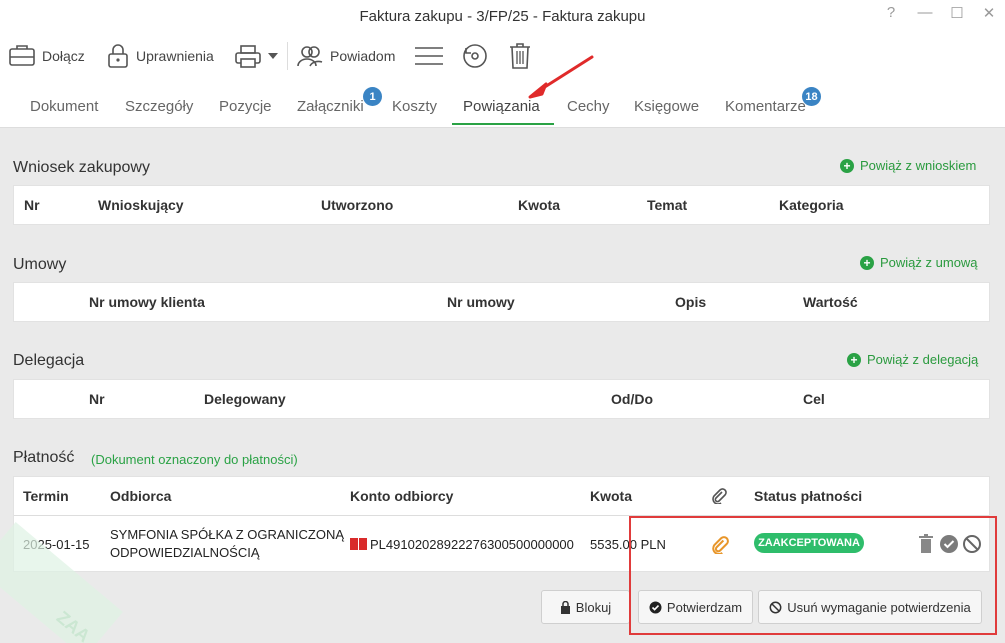 This screenshot has height=643, width=1005. I want to click on link-purchase-request-label: Powiąż z wnioskiem, so click(918, 165).